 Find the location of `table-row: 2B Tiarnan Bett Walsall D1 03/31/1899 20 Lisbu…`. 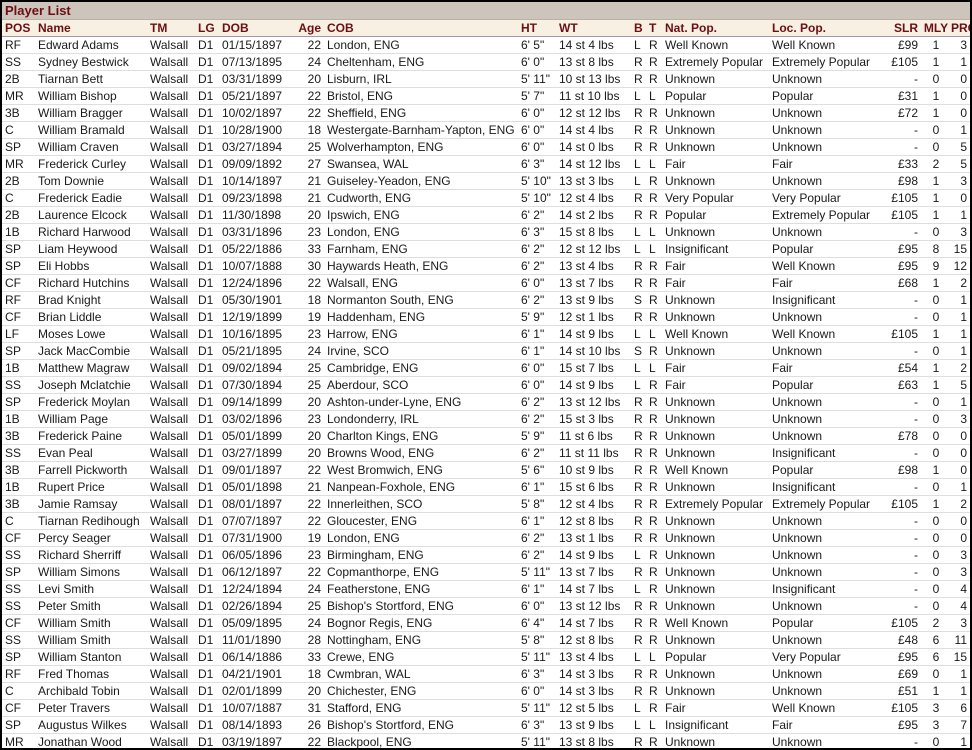

table-row: 2B Tiarnan Bett Walsall D1 03/31/1899 20 Lisbu… is located at coordinates (486, 79).